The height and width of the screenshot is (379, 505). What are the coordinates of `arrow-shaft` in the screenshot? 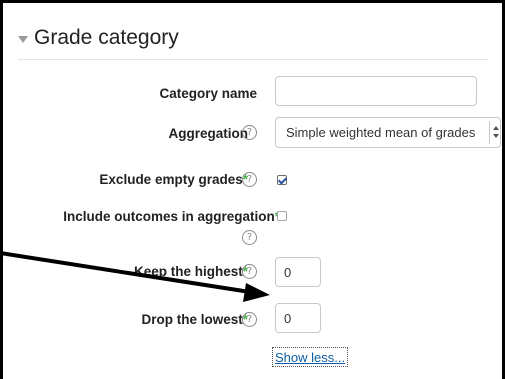 It's located at (125, 272).